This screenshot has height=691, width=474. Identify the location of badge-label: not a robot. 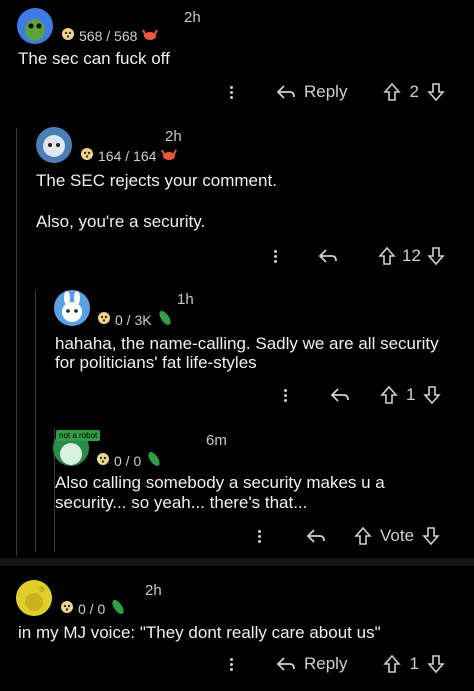
(78, 435).